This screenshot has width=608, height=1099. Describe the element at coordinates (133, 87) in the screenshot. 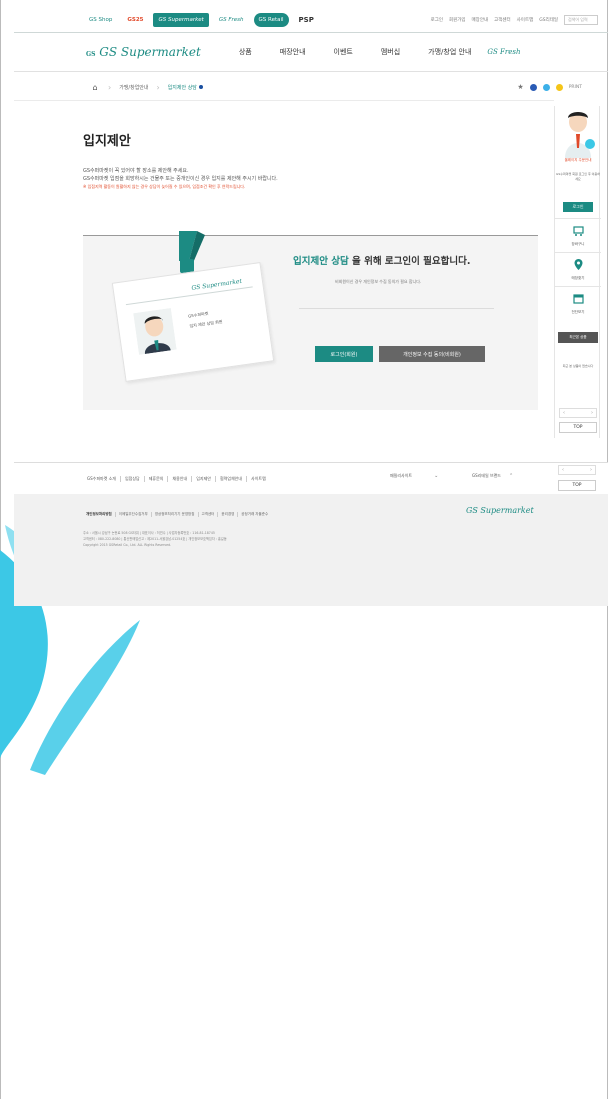

I see `breadcrumb-item-franchise: 가맹/창업안내` at that location.